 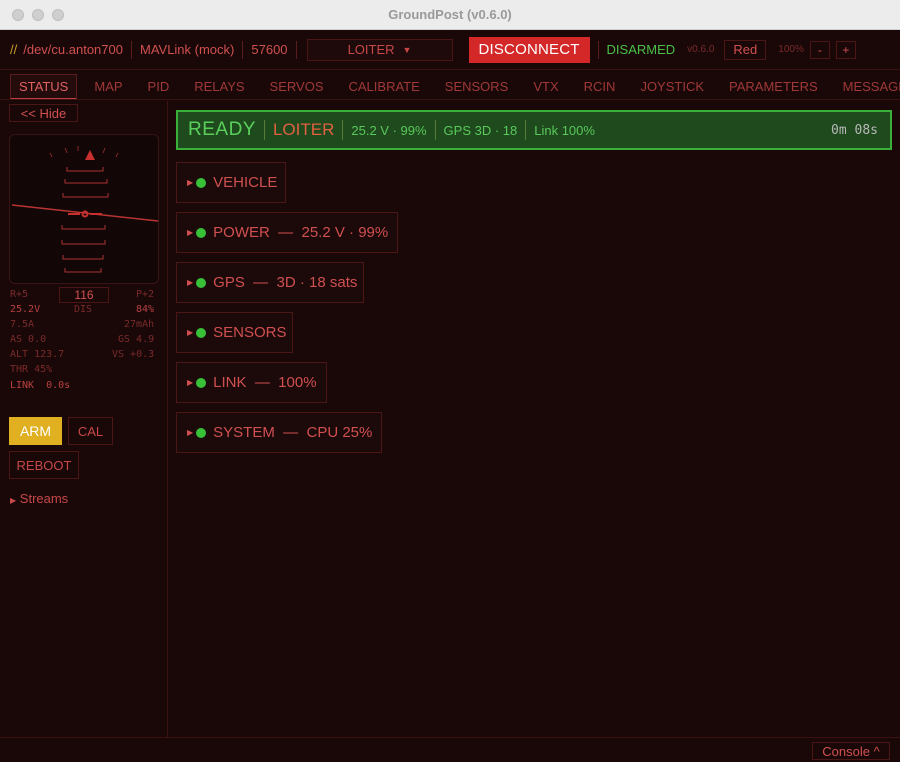 I want to click on minimize-window-icon, so click(x=38, y=15).